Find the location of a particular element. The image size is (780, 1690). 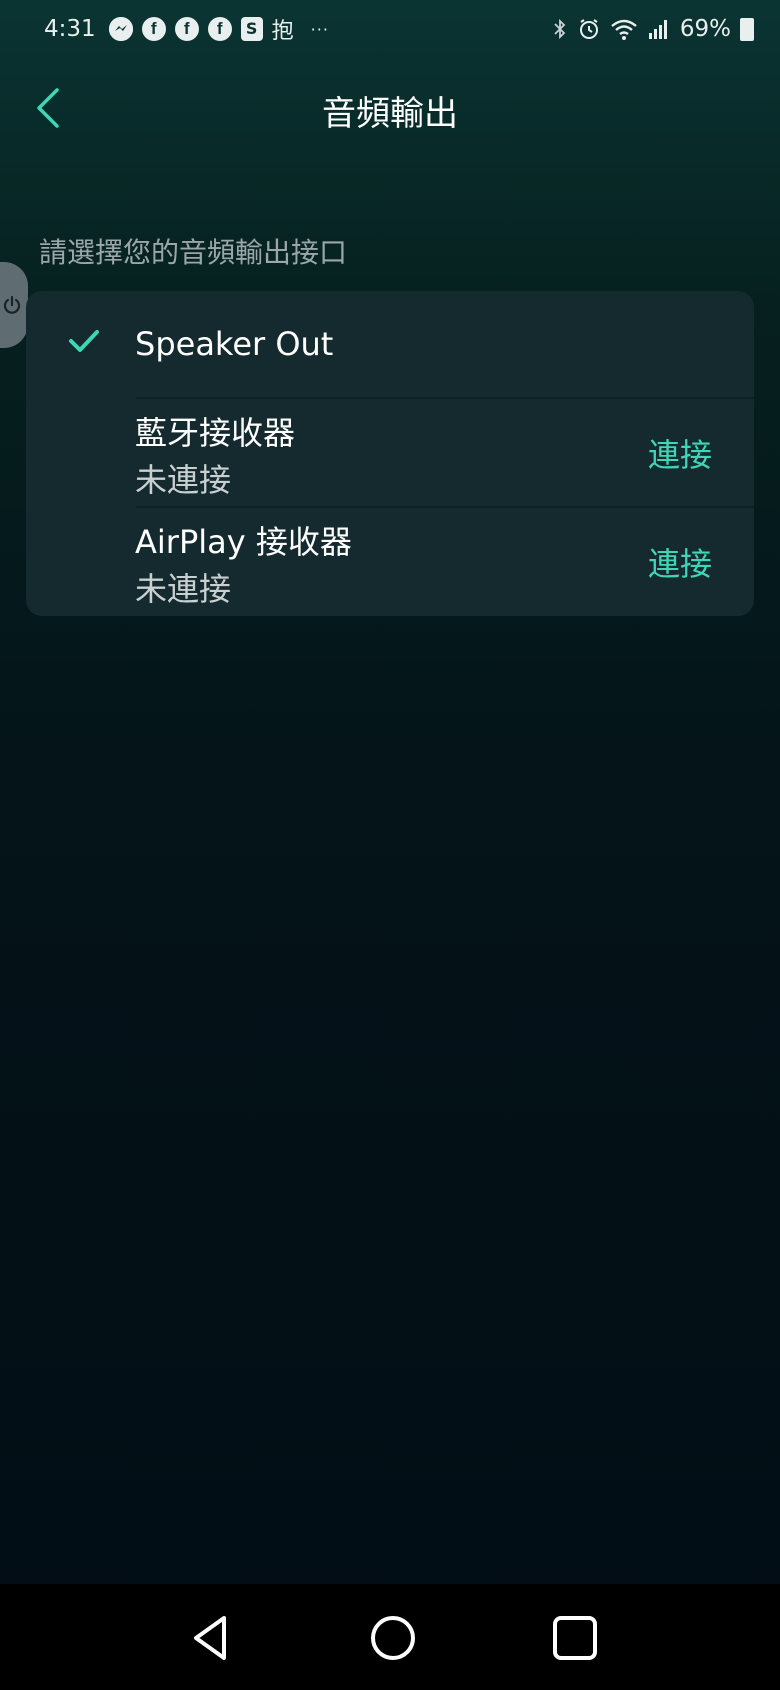

system-navigation-bar is located at coordinates (390, 1637).